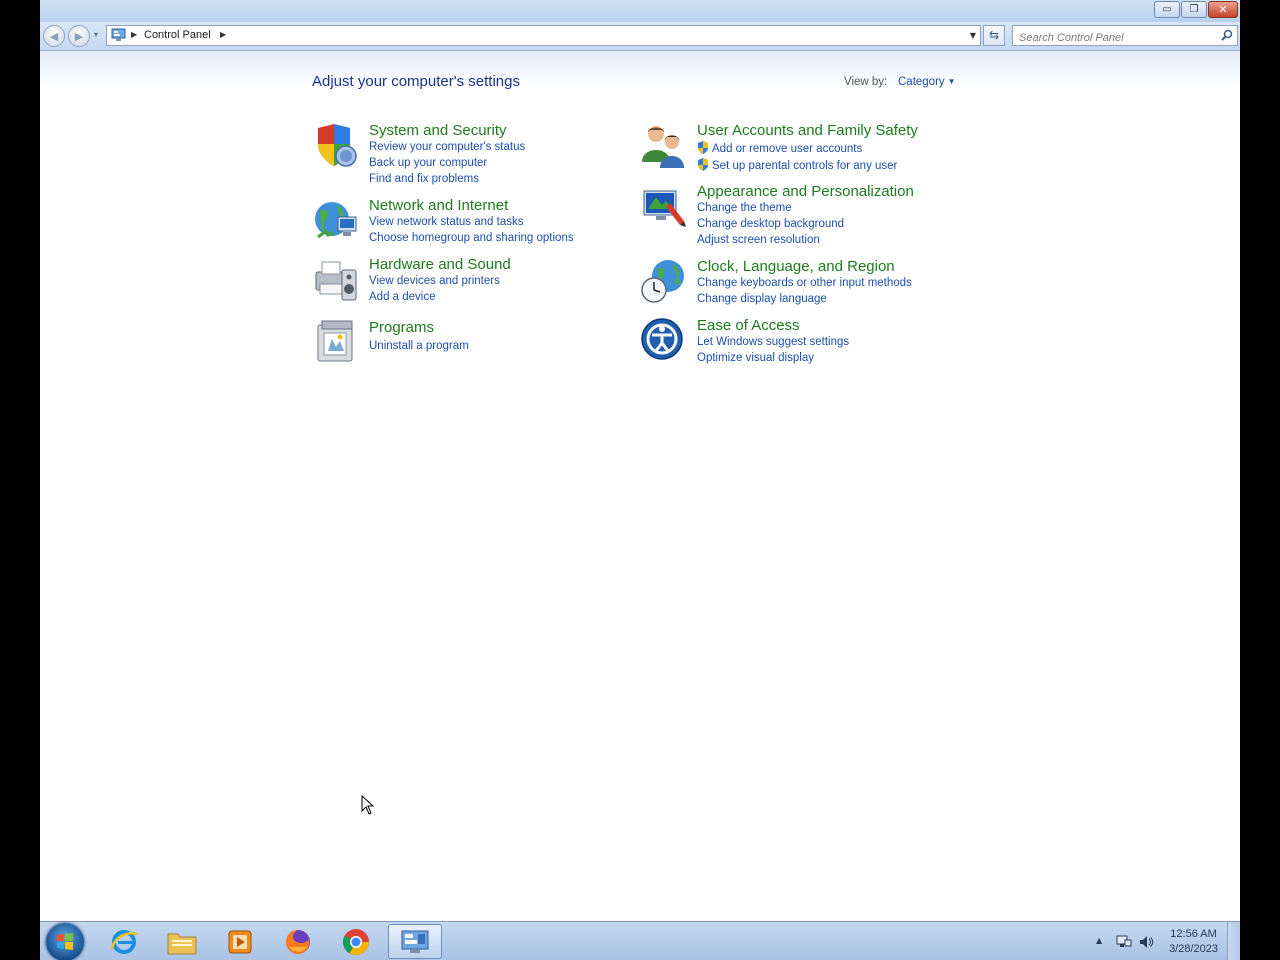 Image resolution: width=1280 pixels, height=960 pixels. Describe the element at coordinates (787, 149) in the screenshot. I see `link-label: Add or remove user accounts` at that location.